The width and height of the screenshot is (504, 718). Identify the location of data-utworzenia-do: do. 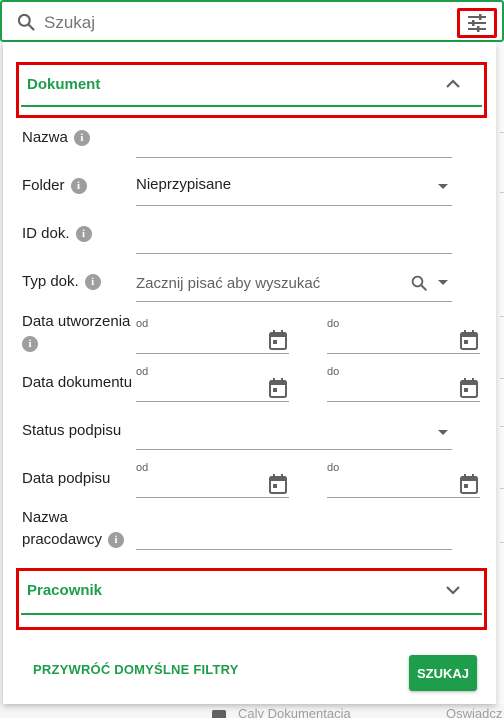
(403, 336).